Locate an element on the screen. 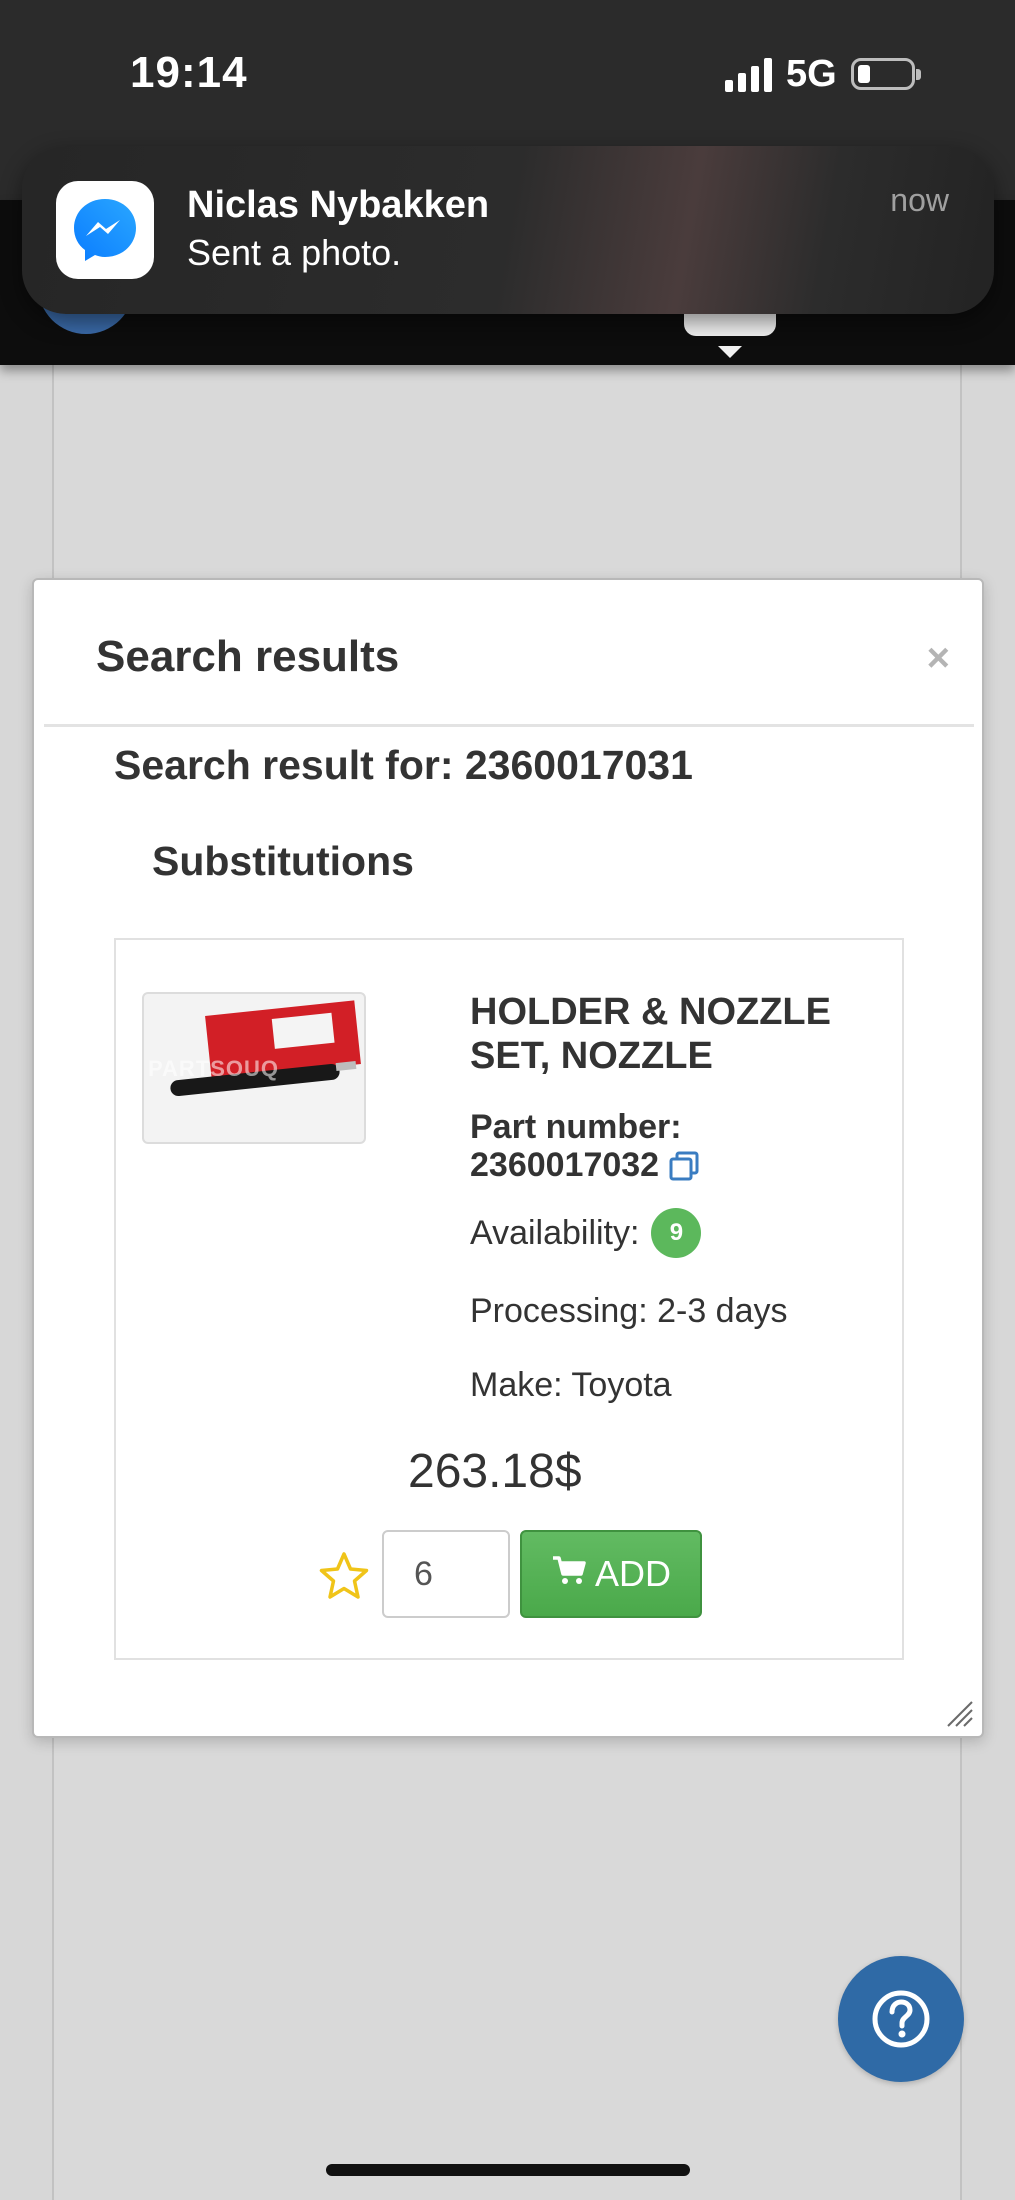 This screenshot has width=1015, height=2200. notification-message: Sent a photo. is located at coordinates (294, 252).